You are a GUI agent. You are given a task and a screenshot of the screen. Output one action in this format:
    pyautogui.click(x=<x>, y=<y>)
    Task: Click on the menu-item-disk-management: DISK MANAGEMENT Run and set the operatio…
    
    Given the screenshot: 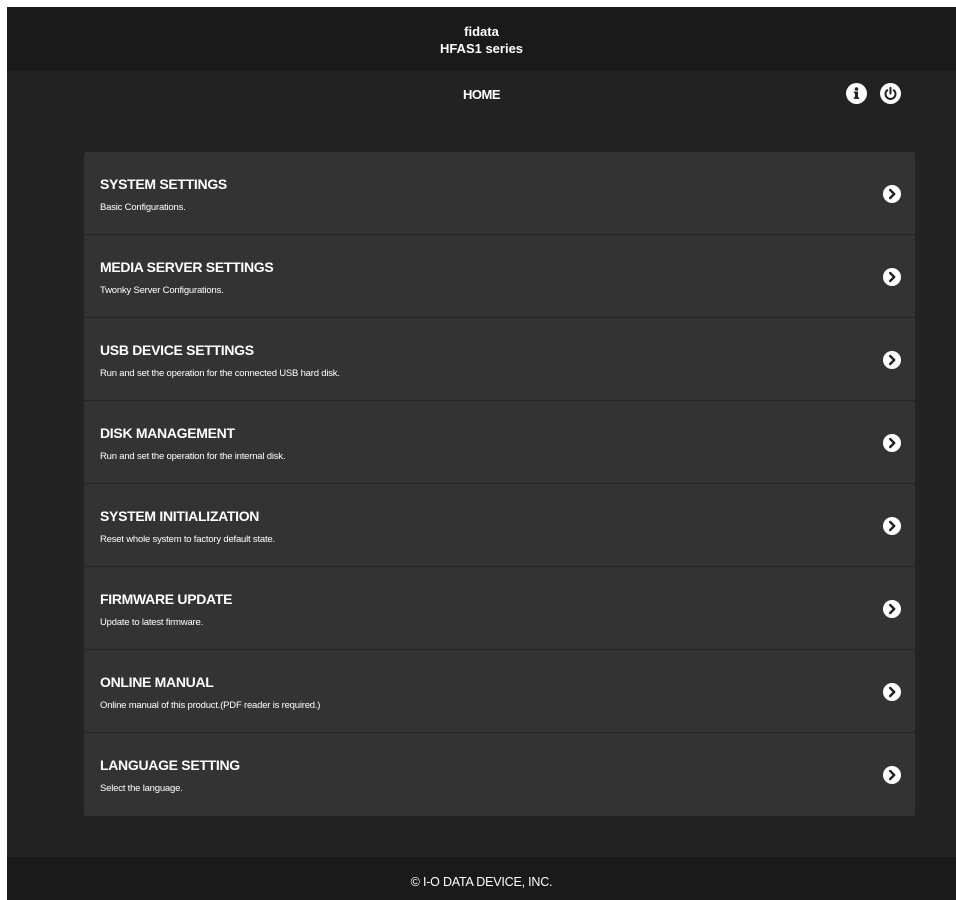 What is the action you would take?
    pyautogui.click(x=499, y=442)
    